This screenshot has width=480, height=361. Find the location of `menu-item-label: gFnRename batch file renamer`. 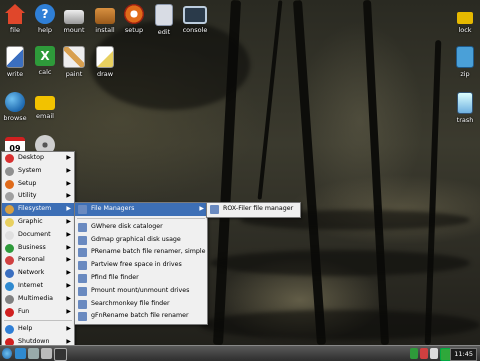

menu-item-label: gFnRename batch file renamer is located at coordinates (140, 316).